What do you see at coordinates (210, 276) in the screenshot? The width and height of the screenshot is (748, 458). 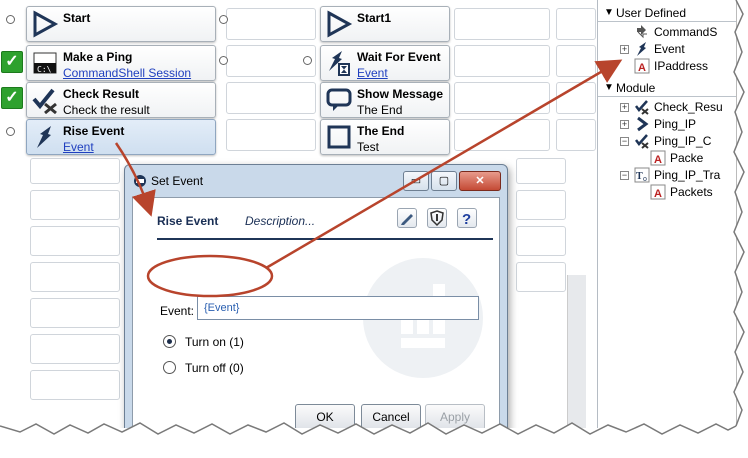 I see `annotation-circle` at bounding box center [210, 276].